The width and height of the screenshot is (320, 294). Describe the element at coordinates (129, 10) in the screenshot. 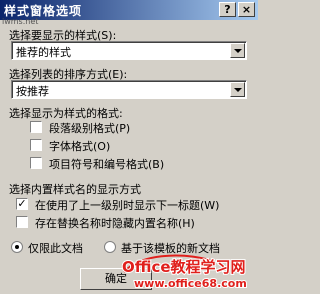

I see `title-bar: 样式窗格选项 ? ×` at that location.